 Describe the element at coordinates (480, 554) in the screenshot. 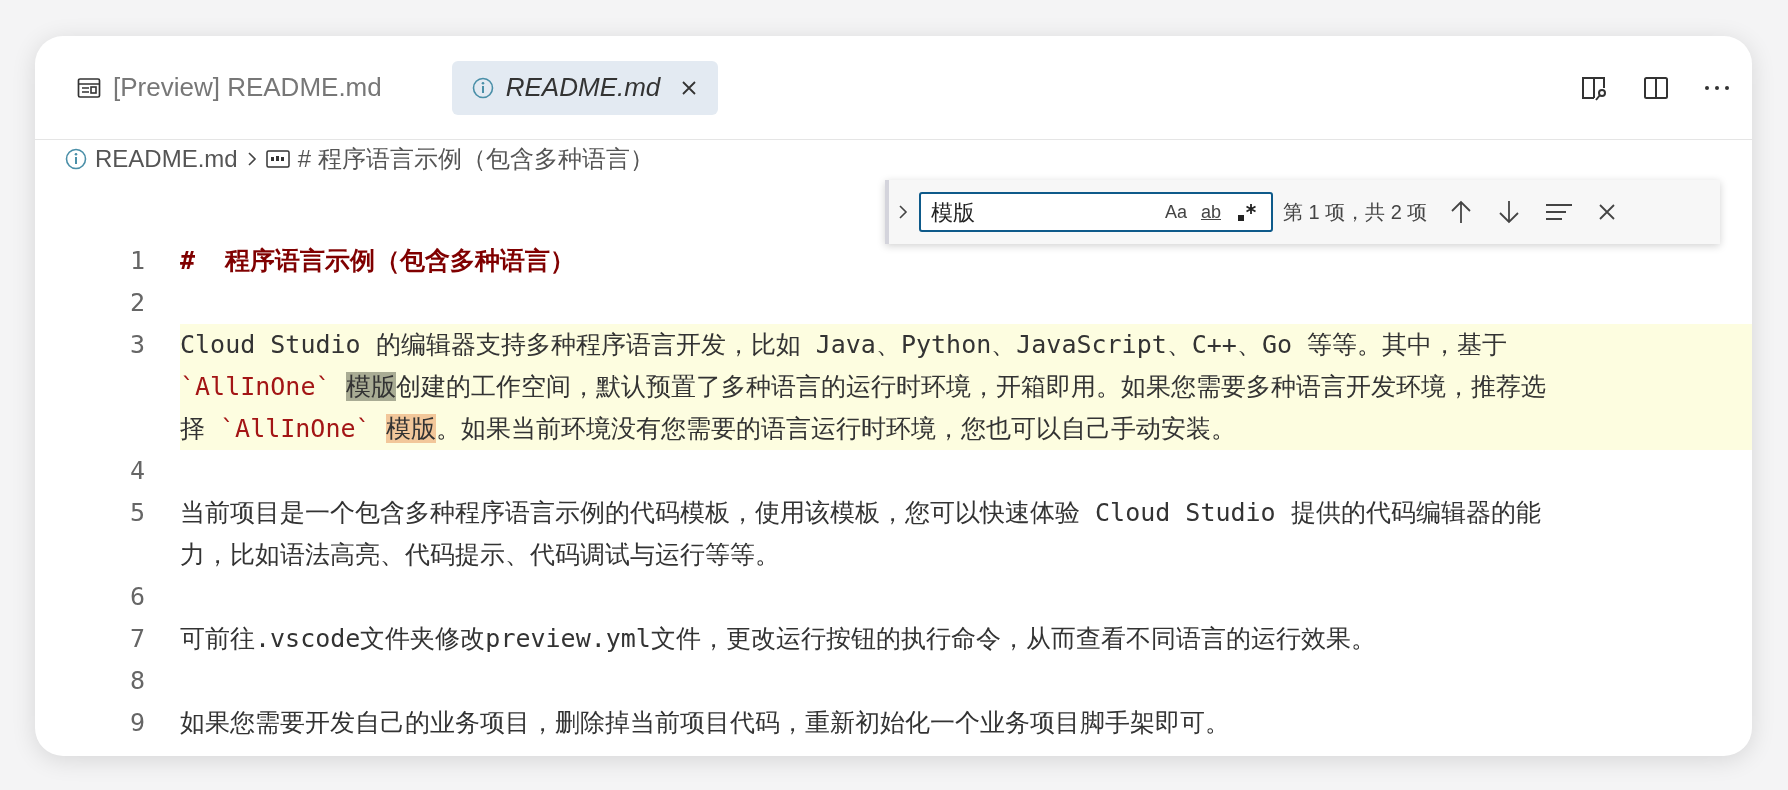

I see `text-line: 力，比如语法高亮、代码提示、代码调试与运行等等。` at that location.